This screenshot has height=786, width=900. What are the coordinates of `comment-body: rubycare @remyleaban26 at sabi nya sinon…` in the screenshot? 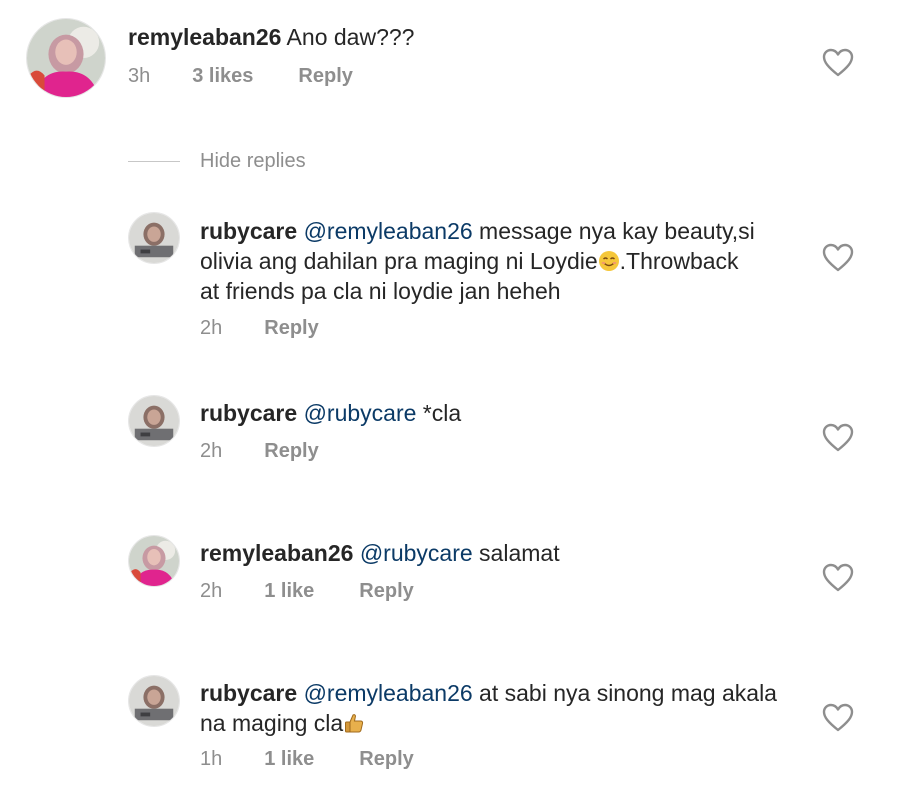 It's located at (505, 708).